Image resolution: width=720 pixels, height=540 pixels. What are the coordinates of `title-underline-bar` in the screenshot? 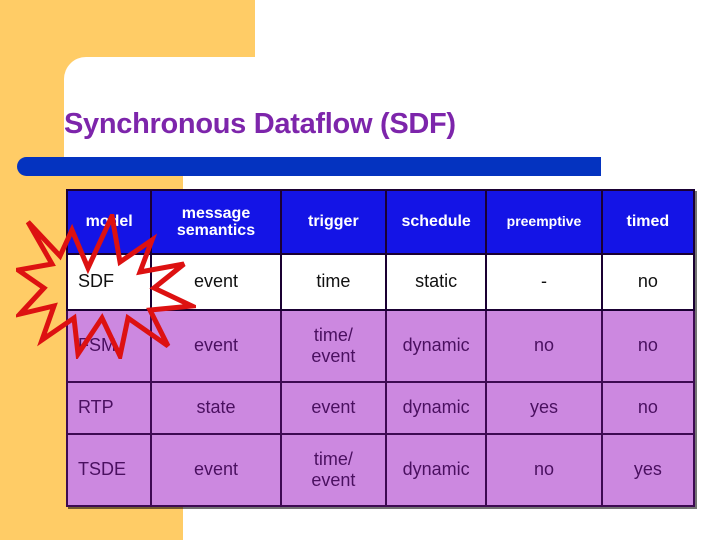 It's located at (309, 166).